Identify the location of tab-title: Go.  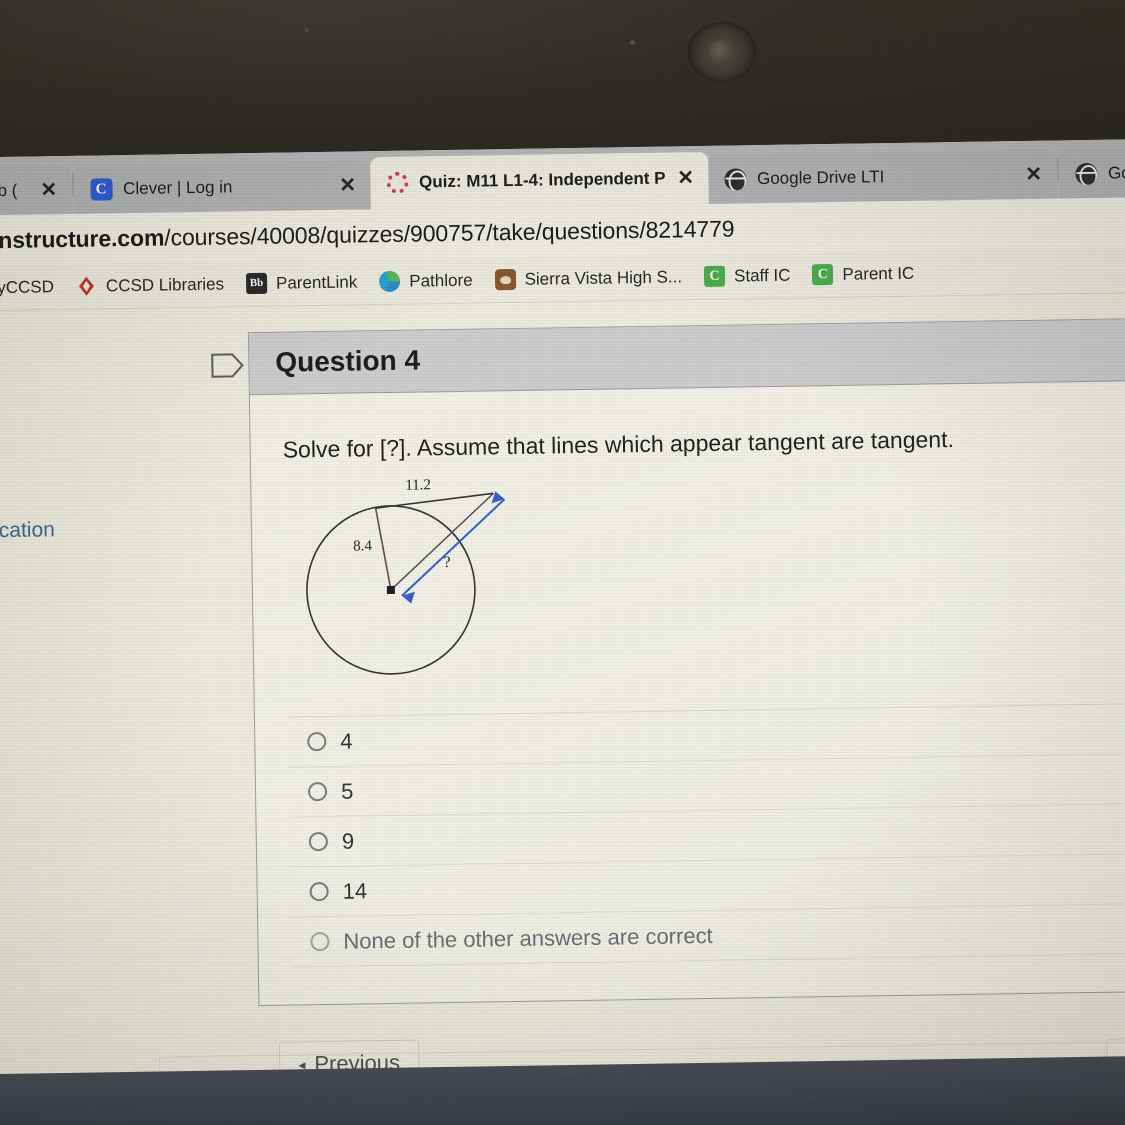
(1116, 172).